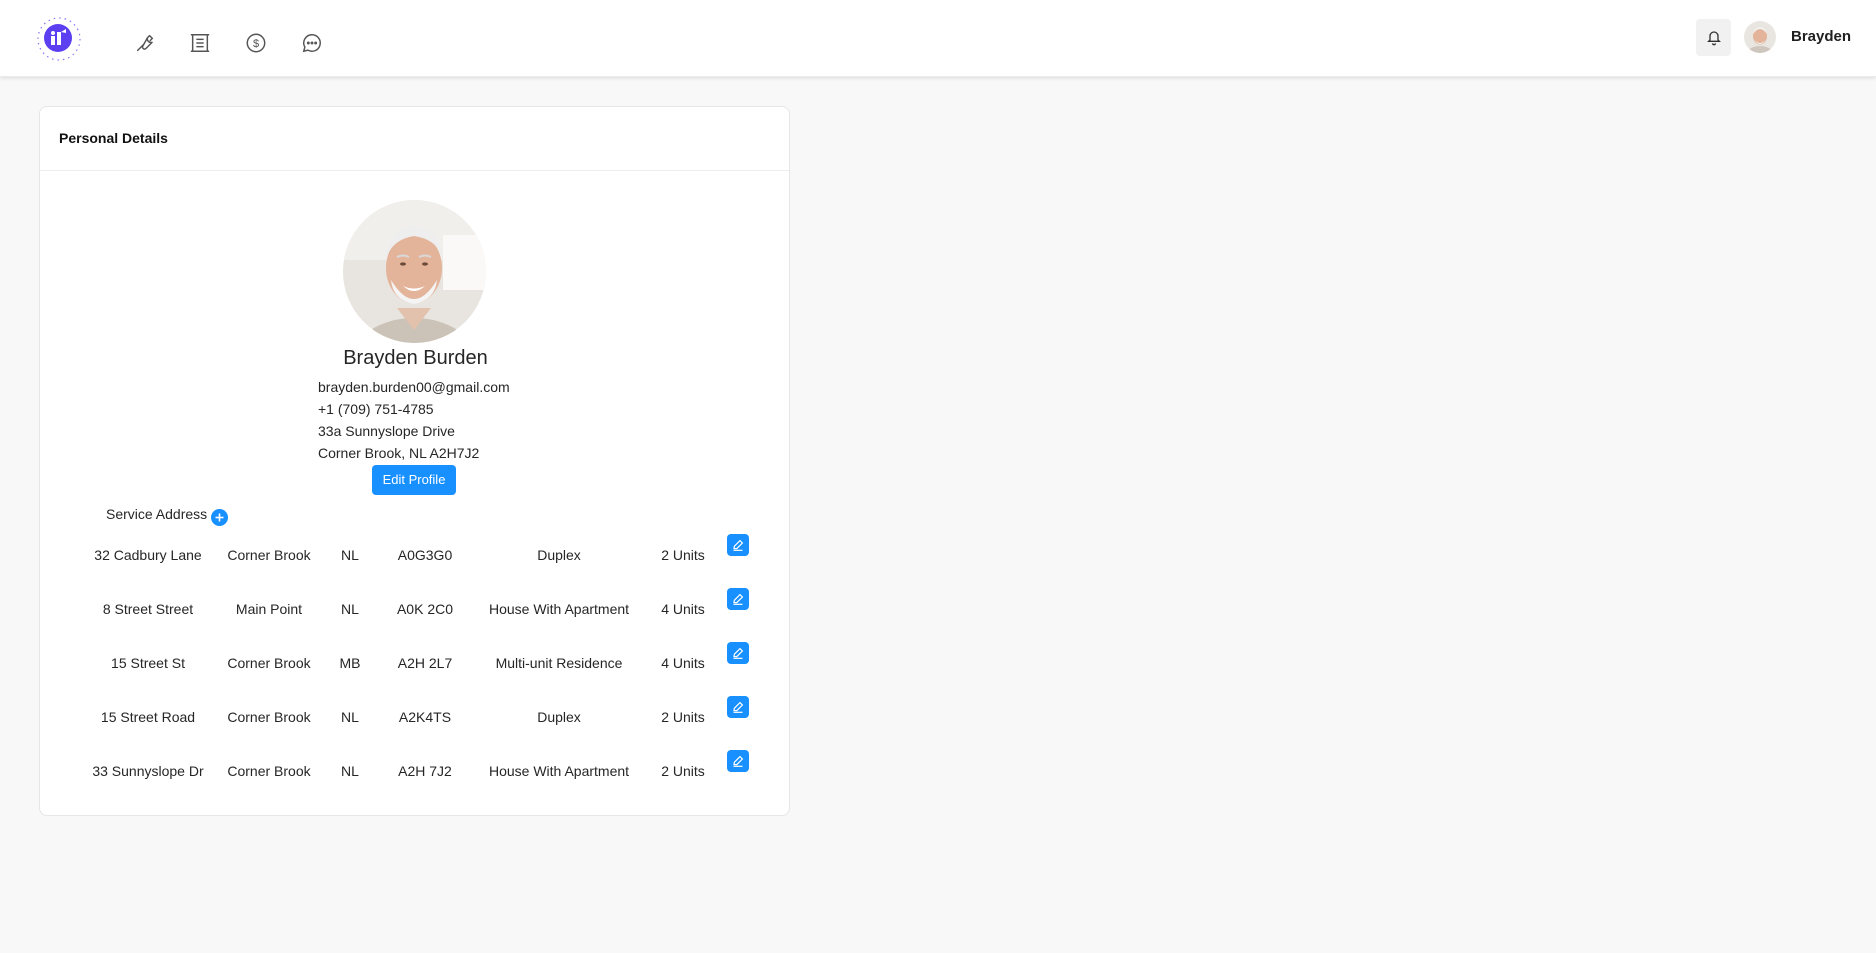 This screenshot has width=1876, height=953. Describe the element at coordinates (148, 609) in the screenshot. I see `address-street: 8 Street Street` at that location.